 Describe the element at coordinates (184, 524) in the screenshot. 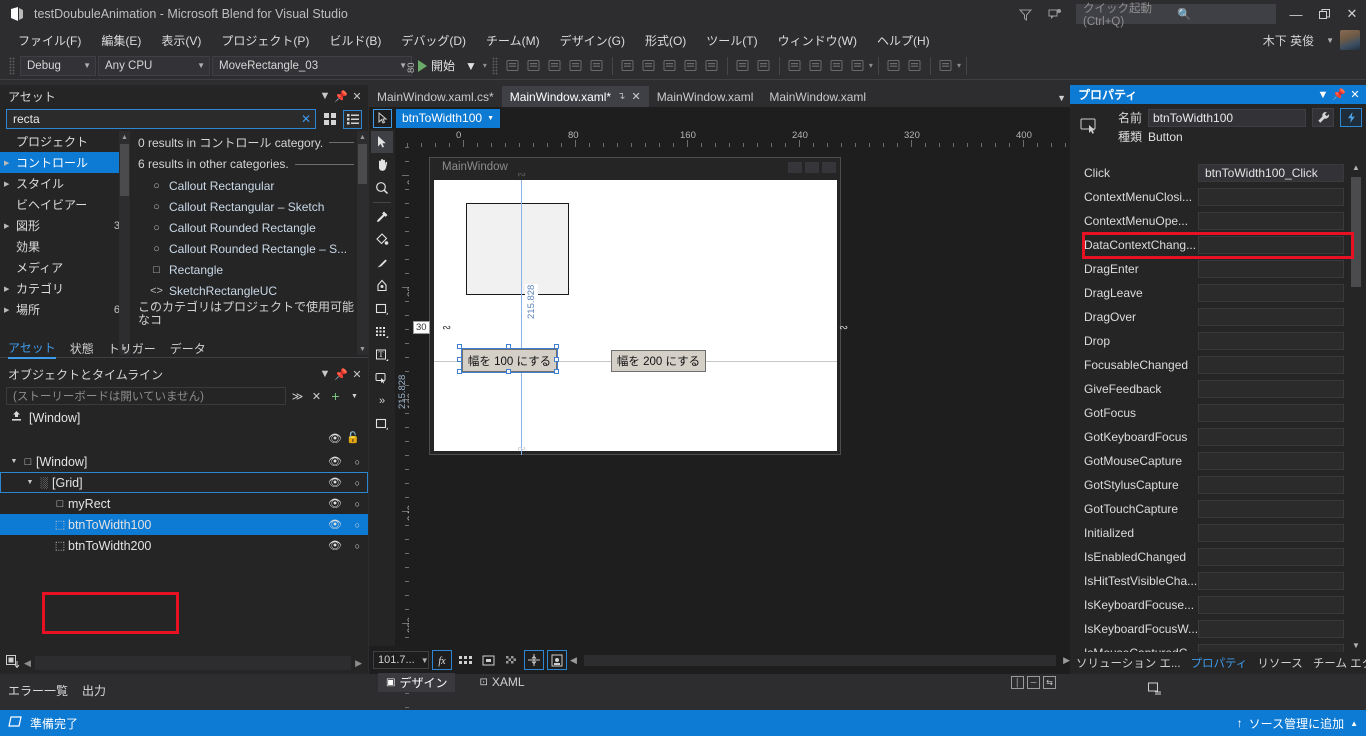

I see `tree-node-btntowidth100: ⬚ btnToWidth100 👁 ○` at that location.